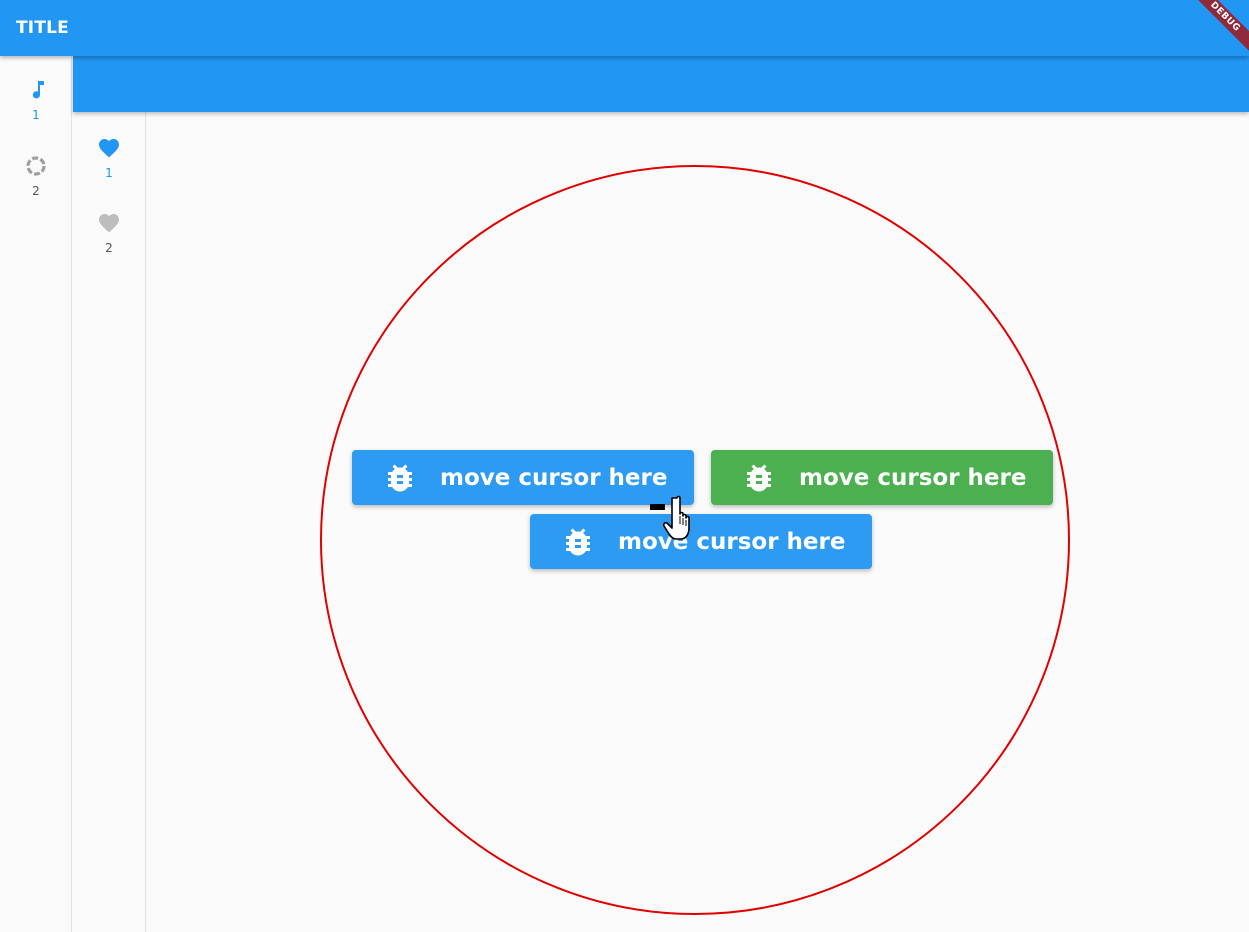 This screenshot has height=932, width=1249. Describe the element at coordinates (109, 522) in the screenshot. I see `inner-navigation-rail: 1 2` at that location.